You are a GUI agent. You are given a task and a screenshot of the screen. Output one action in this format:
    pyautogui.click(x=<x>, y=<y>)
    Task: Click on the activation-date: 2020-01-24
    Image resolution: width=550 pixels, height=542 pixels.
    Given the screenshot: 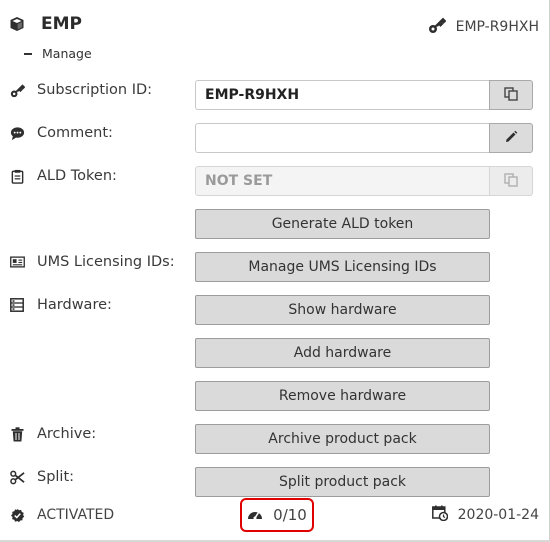 What is the action you would take?
    pyautogui.click(x=485, y=515)
    